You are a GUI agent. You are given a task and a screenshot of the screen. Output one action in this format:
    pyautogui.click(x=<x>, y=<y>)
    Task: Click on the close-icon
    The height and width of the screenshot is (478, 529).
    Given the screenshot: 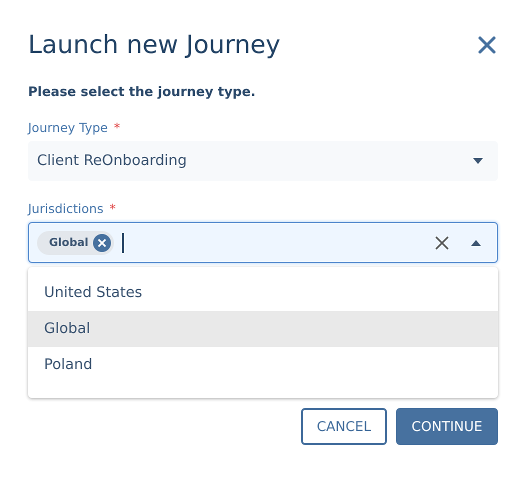 What is the action you would take?
    pyautogui.click(x=487, y=45)
    